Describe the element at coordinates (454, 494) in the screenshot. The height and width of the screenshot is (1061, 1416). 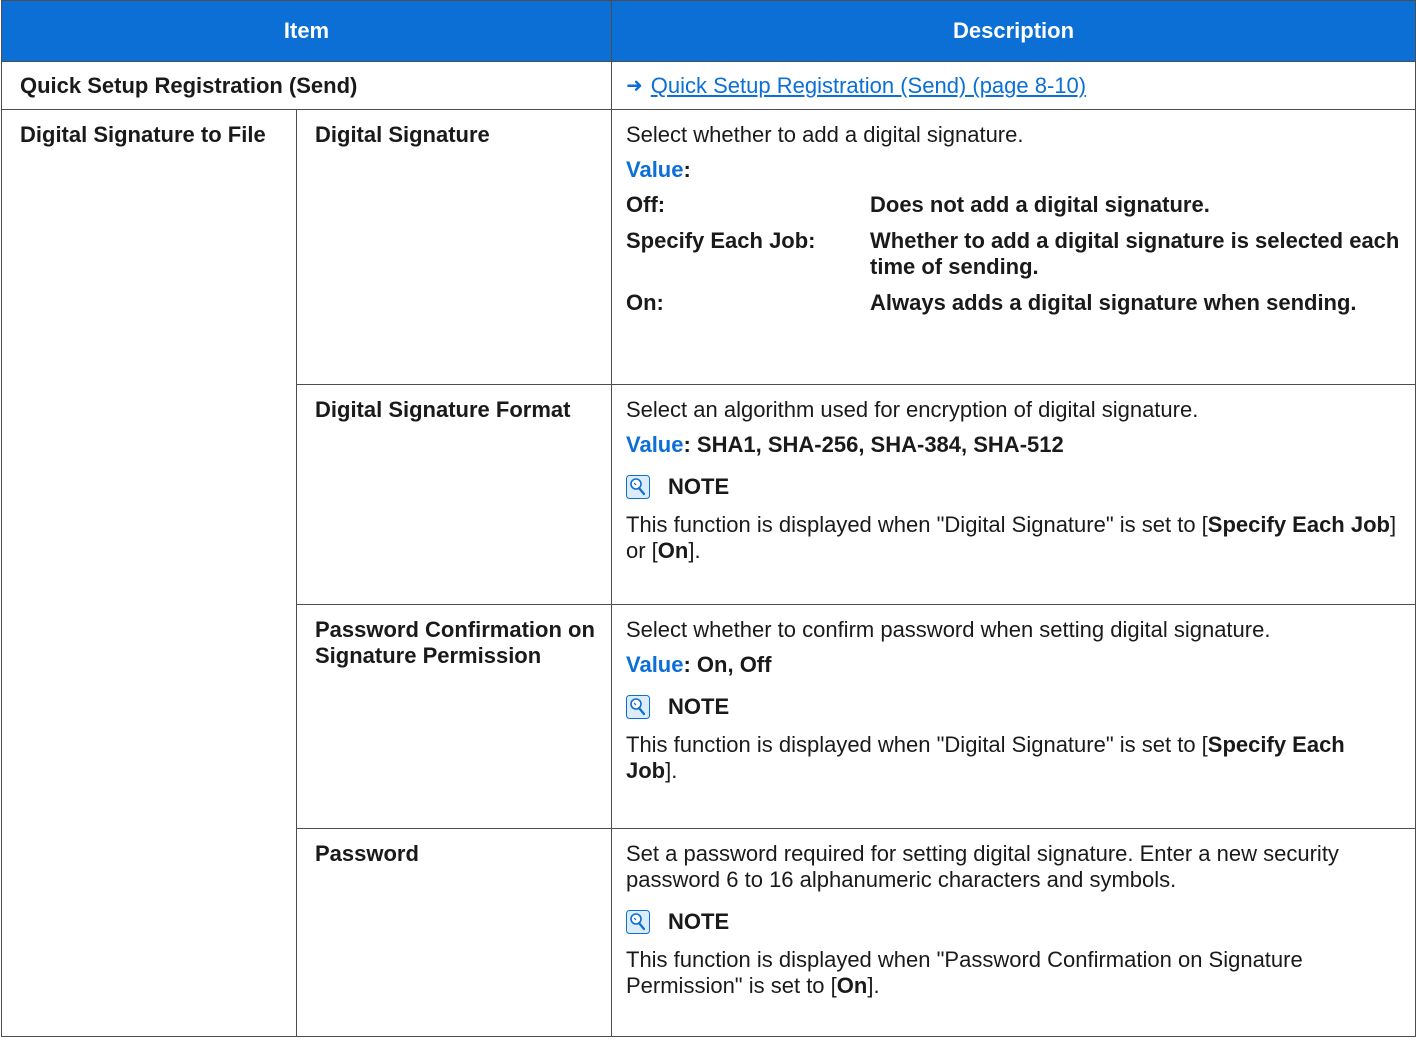
I see `item-digital-signature-format: Digital Signature Format` at that location.